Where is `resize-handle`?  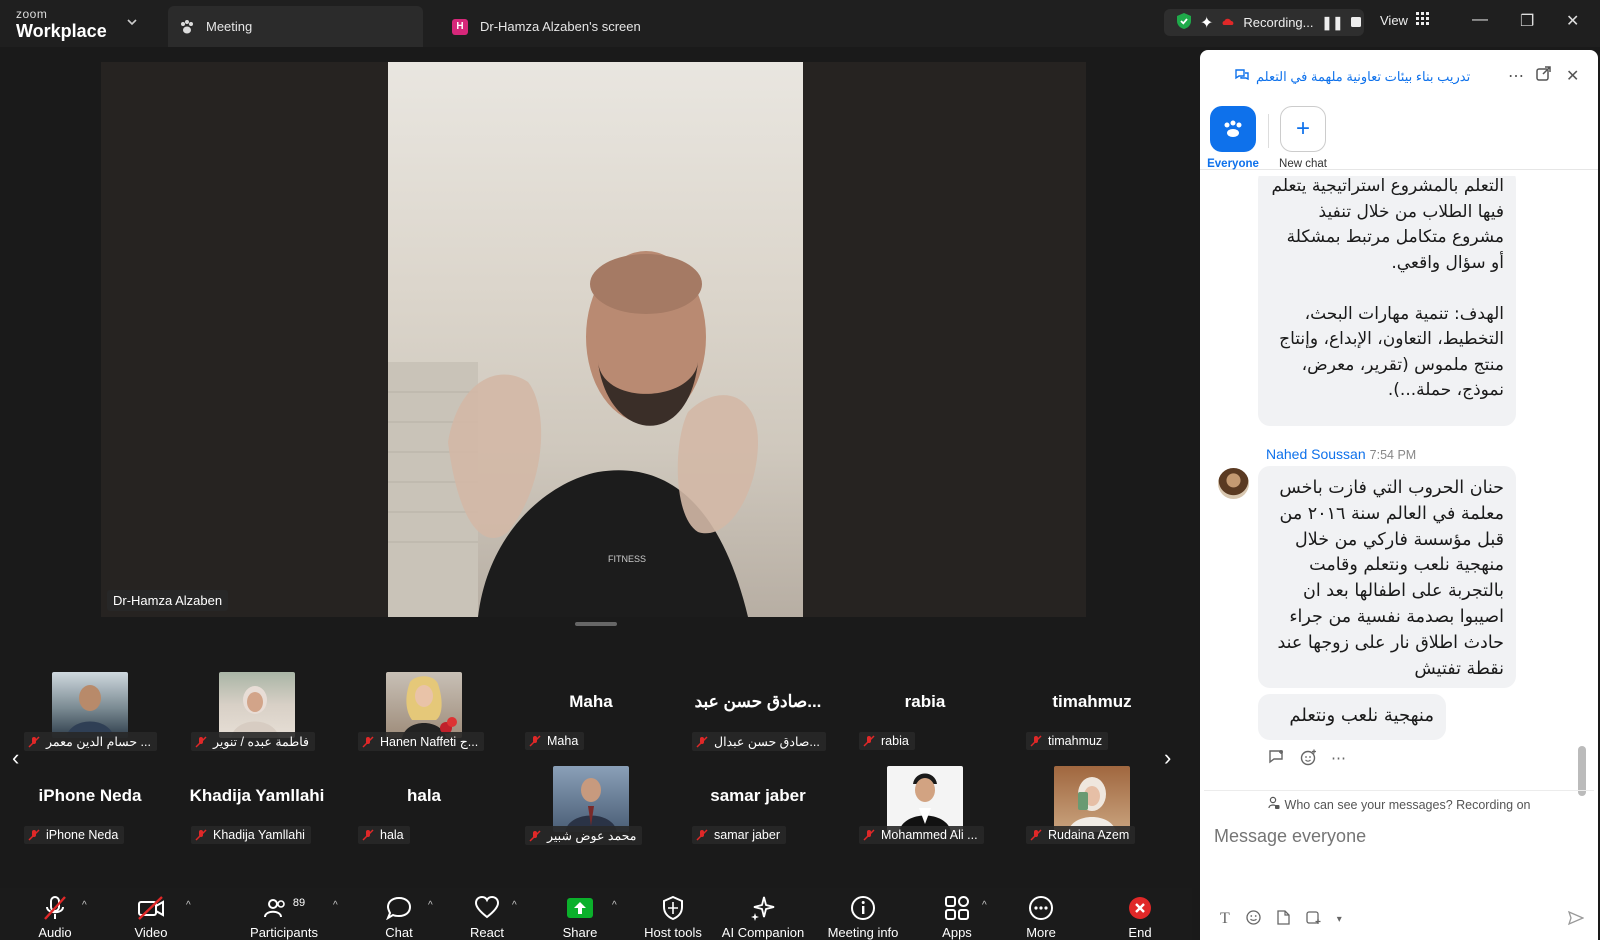 resize-handle is located at coordinates (596, 624).